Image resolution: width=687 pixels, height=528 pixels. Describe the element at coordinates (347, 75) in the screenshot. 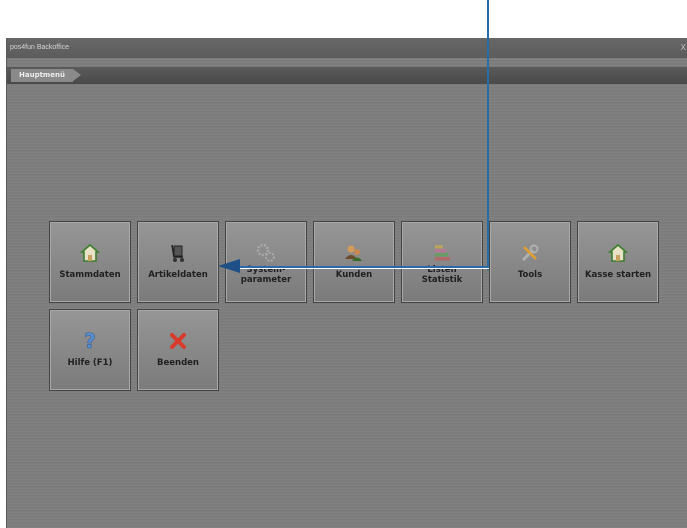

I see `breadcrumb-bar: Hauptmenü` at that location.